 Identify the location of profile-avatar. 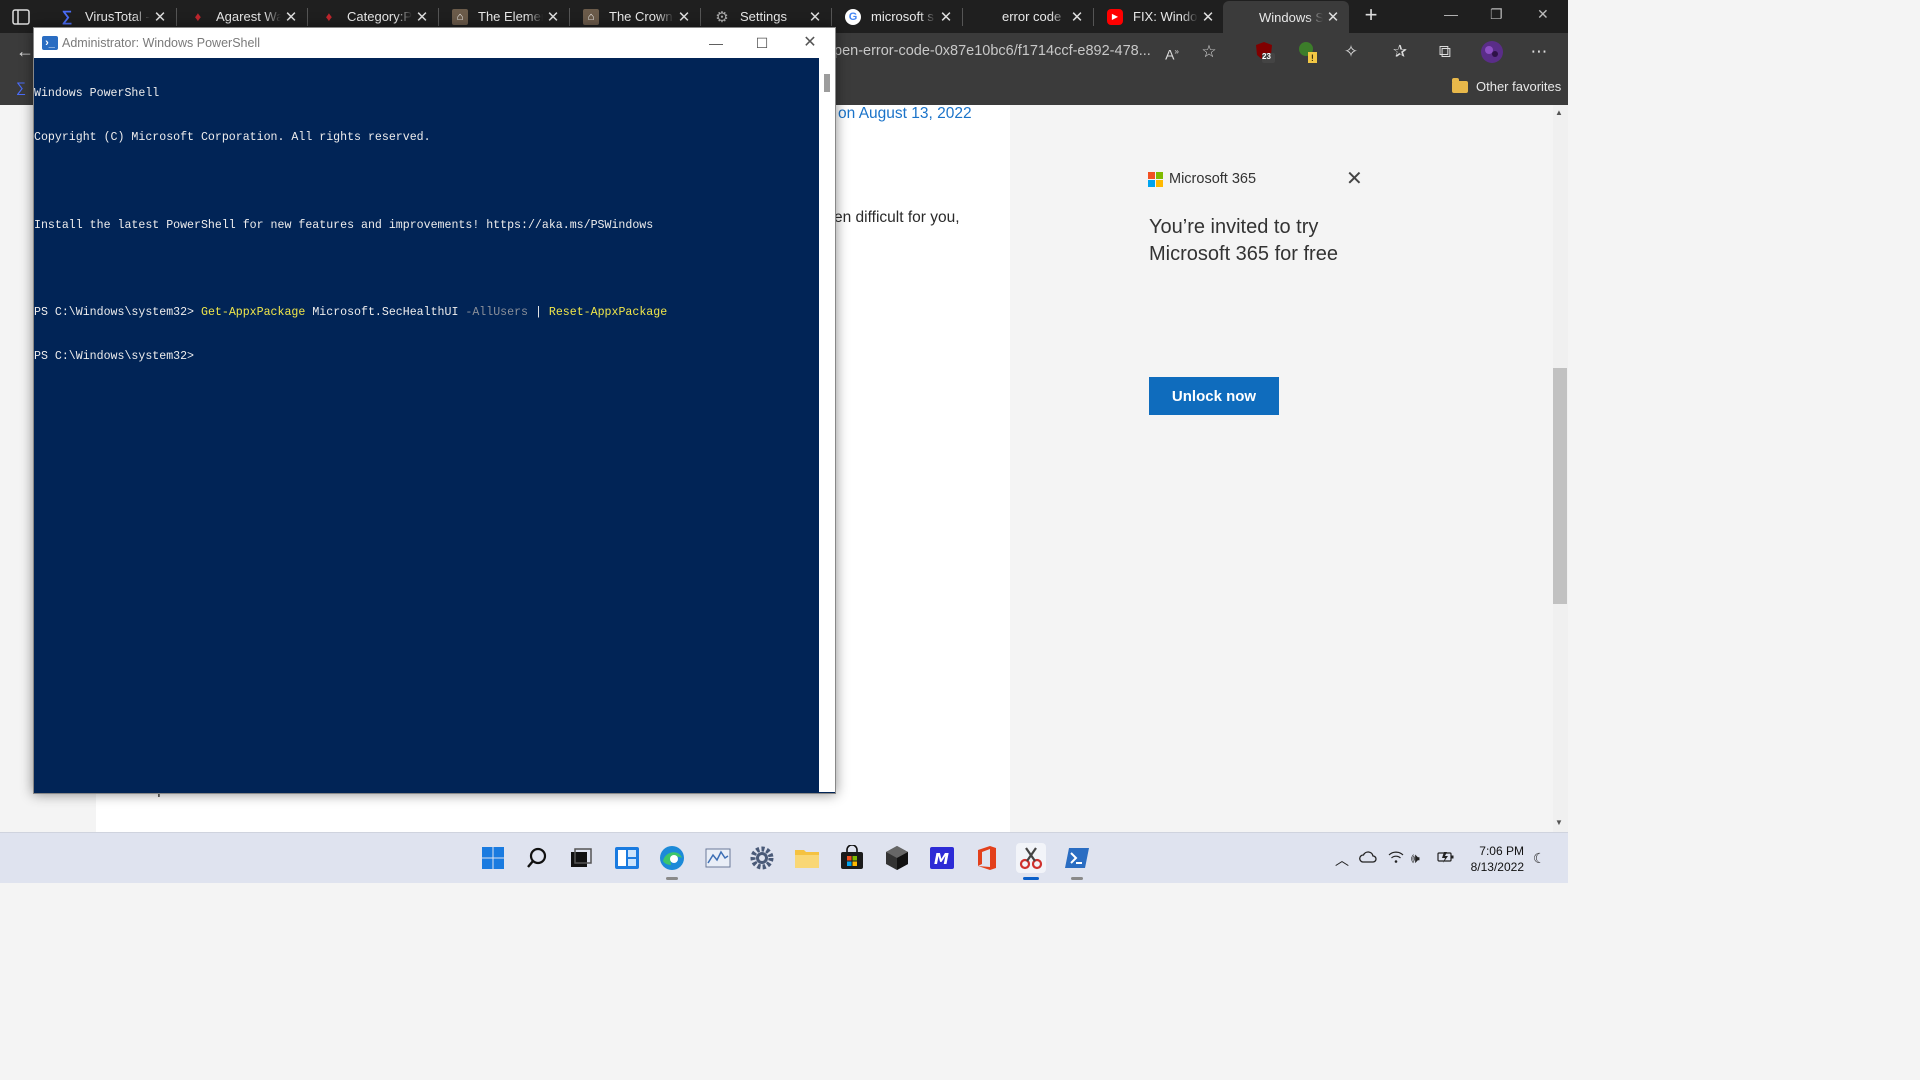
(1492, 52).